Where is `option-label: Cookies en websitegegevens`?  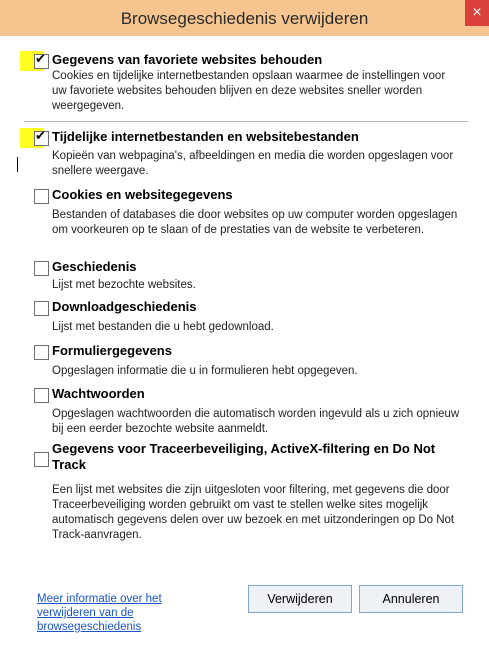 option-label: Cookies en websitegegevens is located at coordinates (142, 194).